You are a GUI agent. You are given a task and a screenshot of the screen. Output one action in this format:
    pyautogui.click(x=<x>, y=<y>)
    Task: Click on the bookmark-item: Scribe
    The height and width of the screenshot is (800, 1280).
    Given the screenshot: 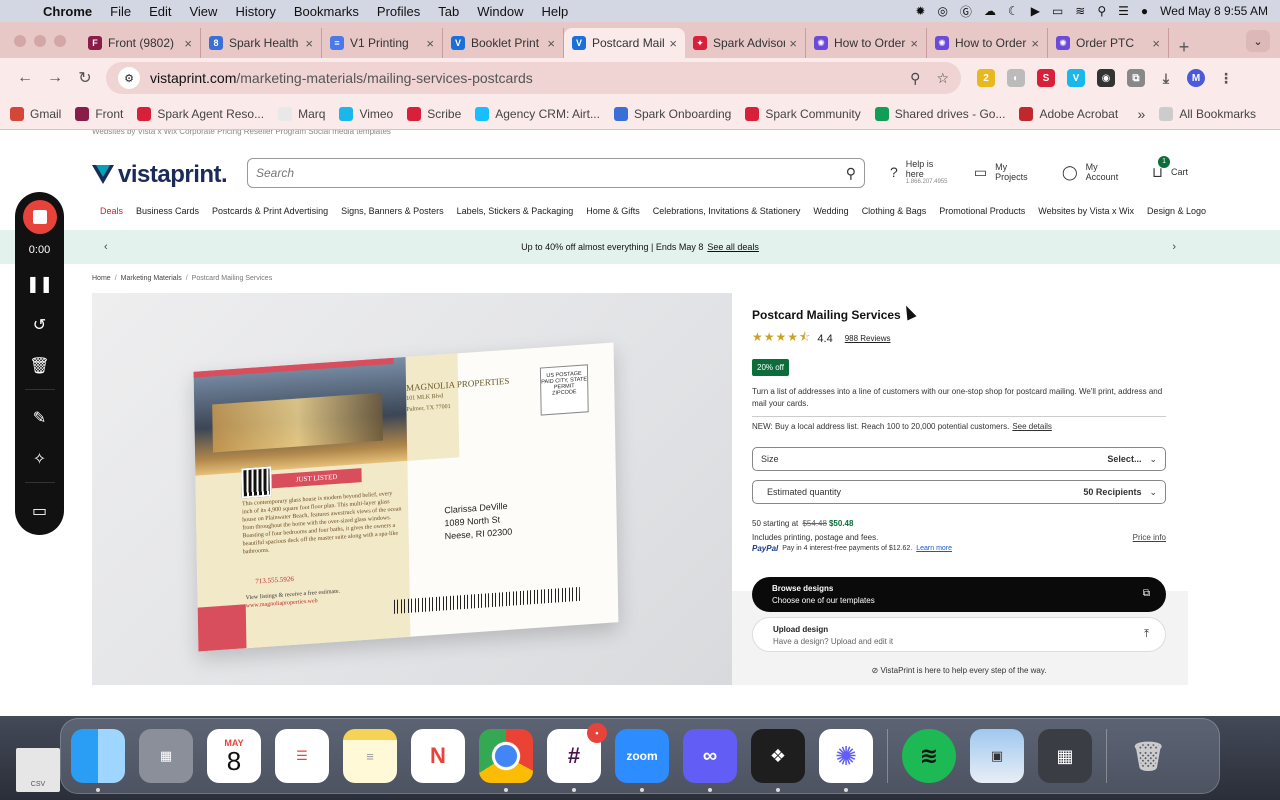 What is the action you would take?
    pyautogui.click(x=434, y=113)
    